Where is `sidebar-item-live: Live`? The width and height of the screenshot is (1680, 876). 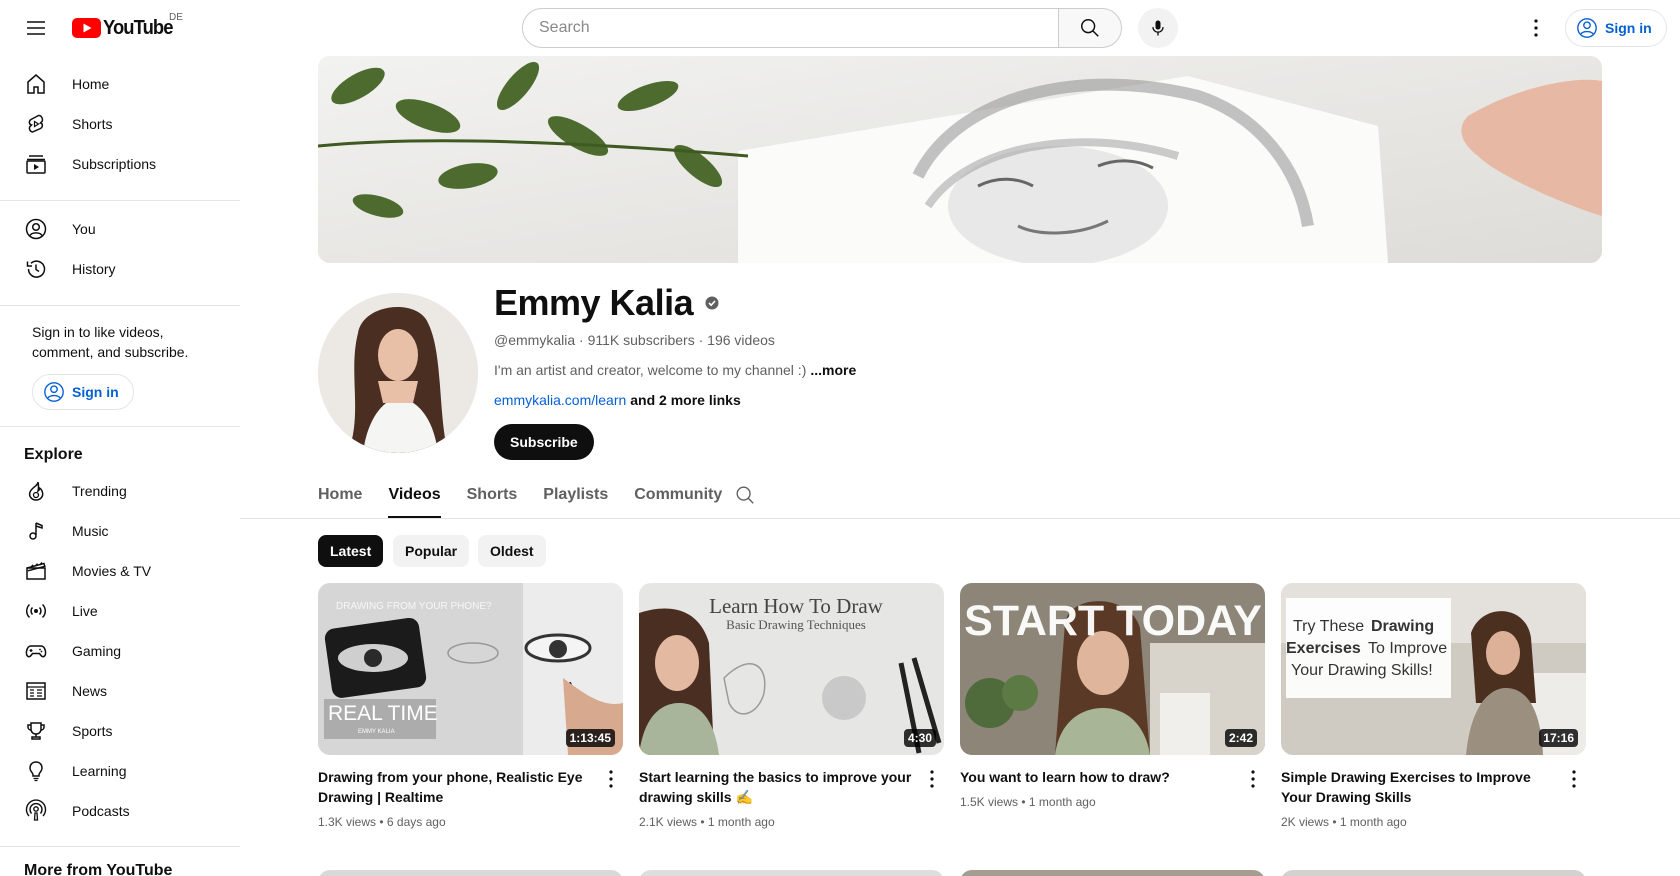 sidebar-item-live: Live is located at coordinates (120, 611).